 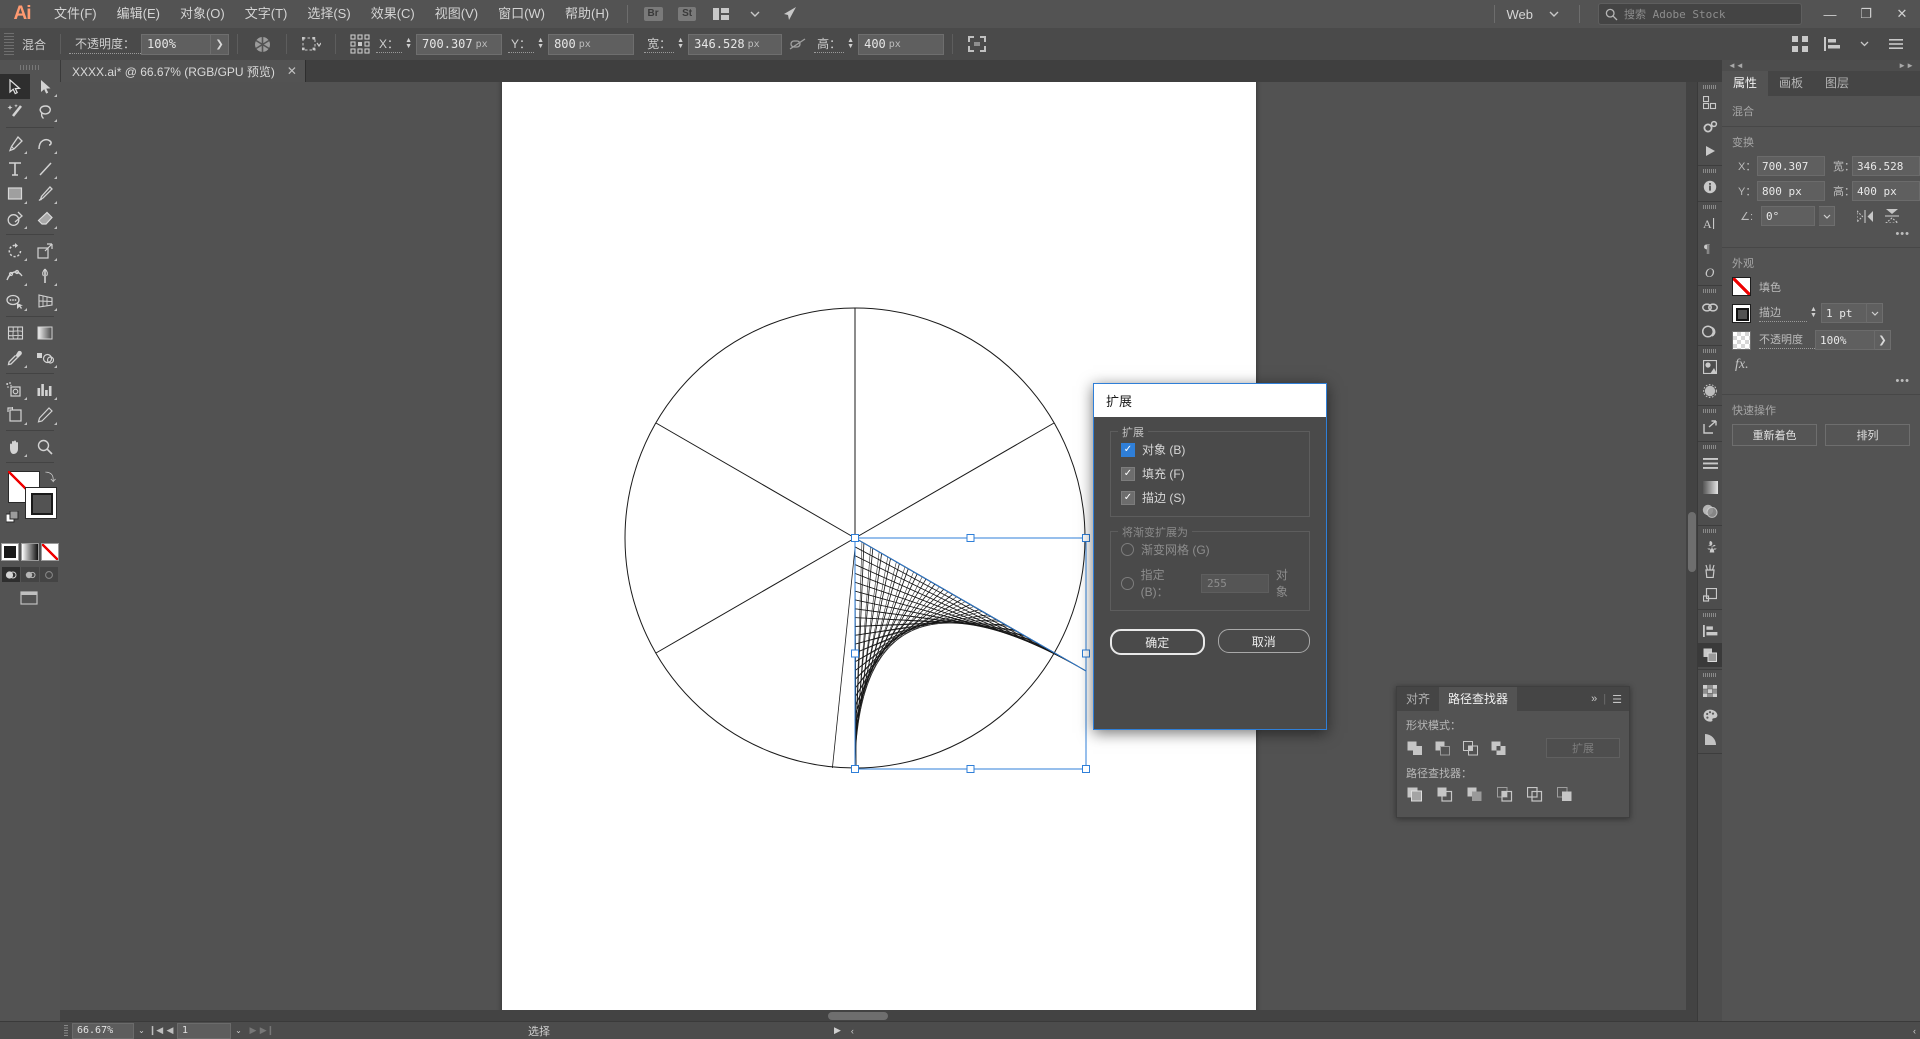 What do you see at coordinates (45, 168) in the screenshot?
I see `line-segment-tool` at bounding box center [45, 168].